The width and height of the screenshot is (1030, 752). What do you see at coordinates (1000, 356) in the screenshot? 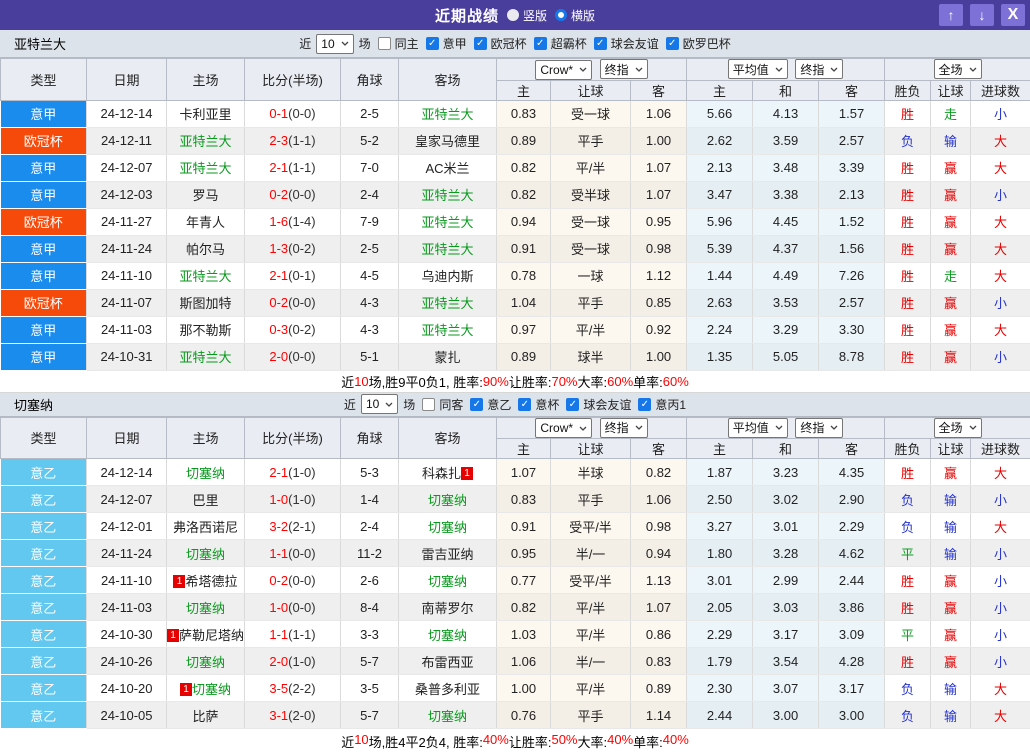
I see `result-goals: 小` at bounding box center [1000, 356].